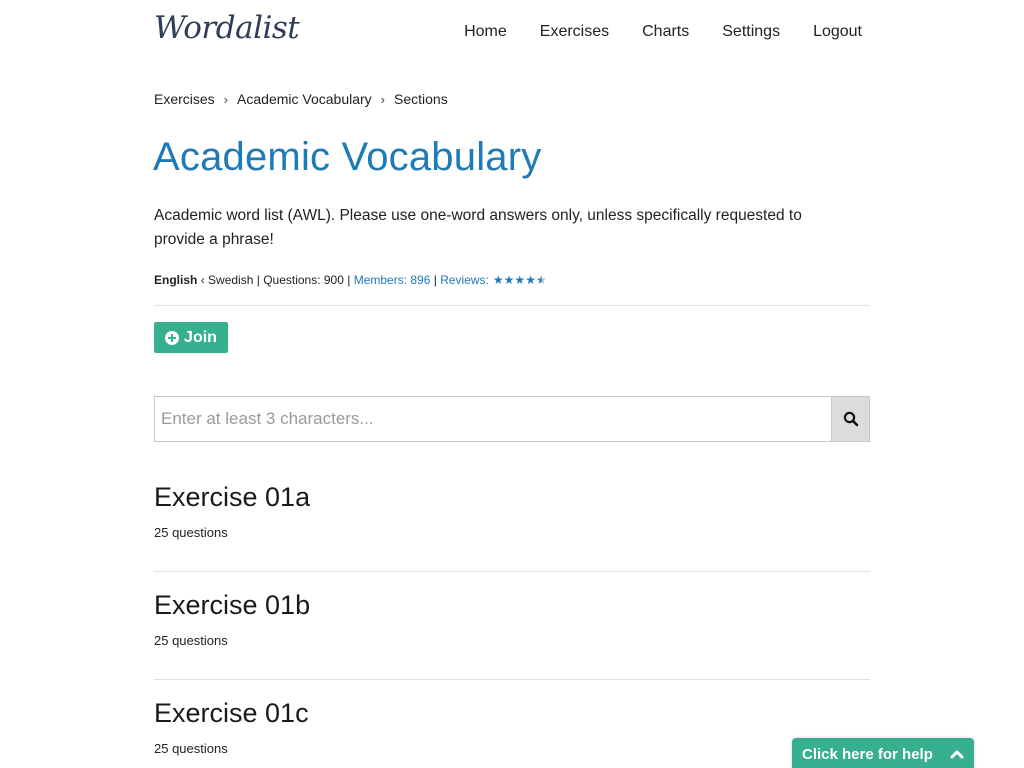 The image size is (1024, 768). What do you see at coordinates (512, 497) in the screenshot?
I see `exercise-title: Exercise 01a` at bounding box center [512, 497].